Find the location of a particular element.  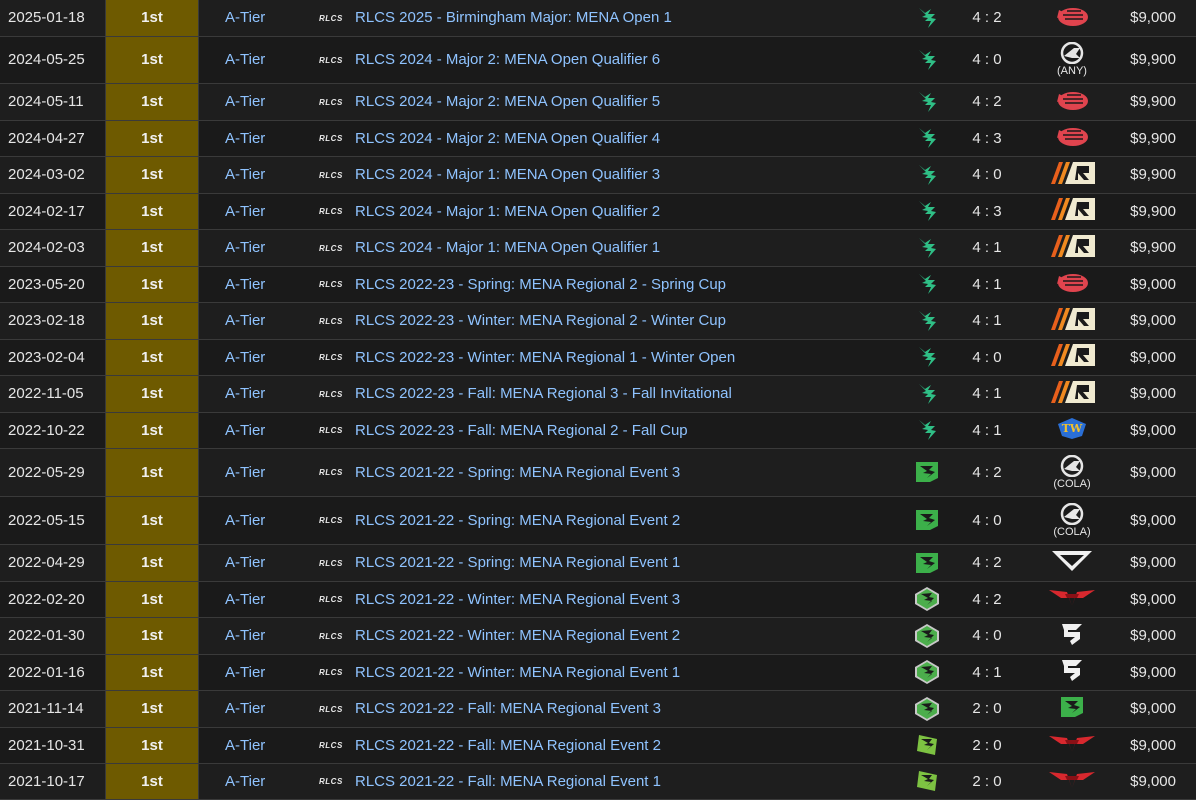

opponent-subtext: (ANY) is located at coordinates (1072, 71).